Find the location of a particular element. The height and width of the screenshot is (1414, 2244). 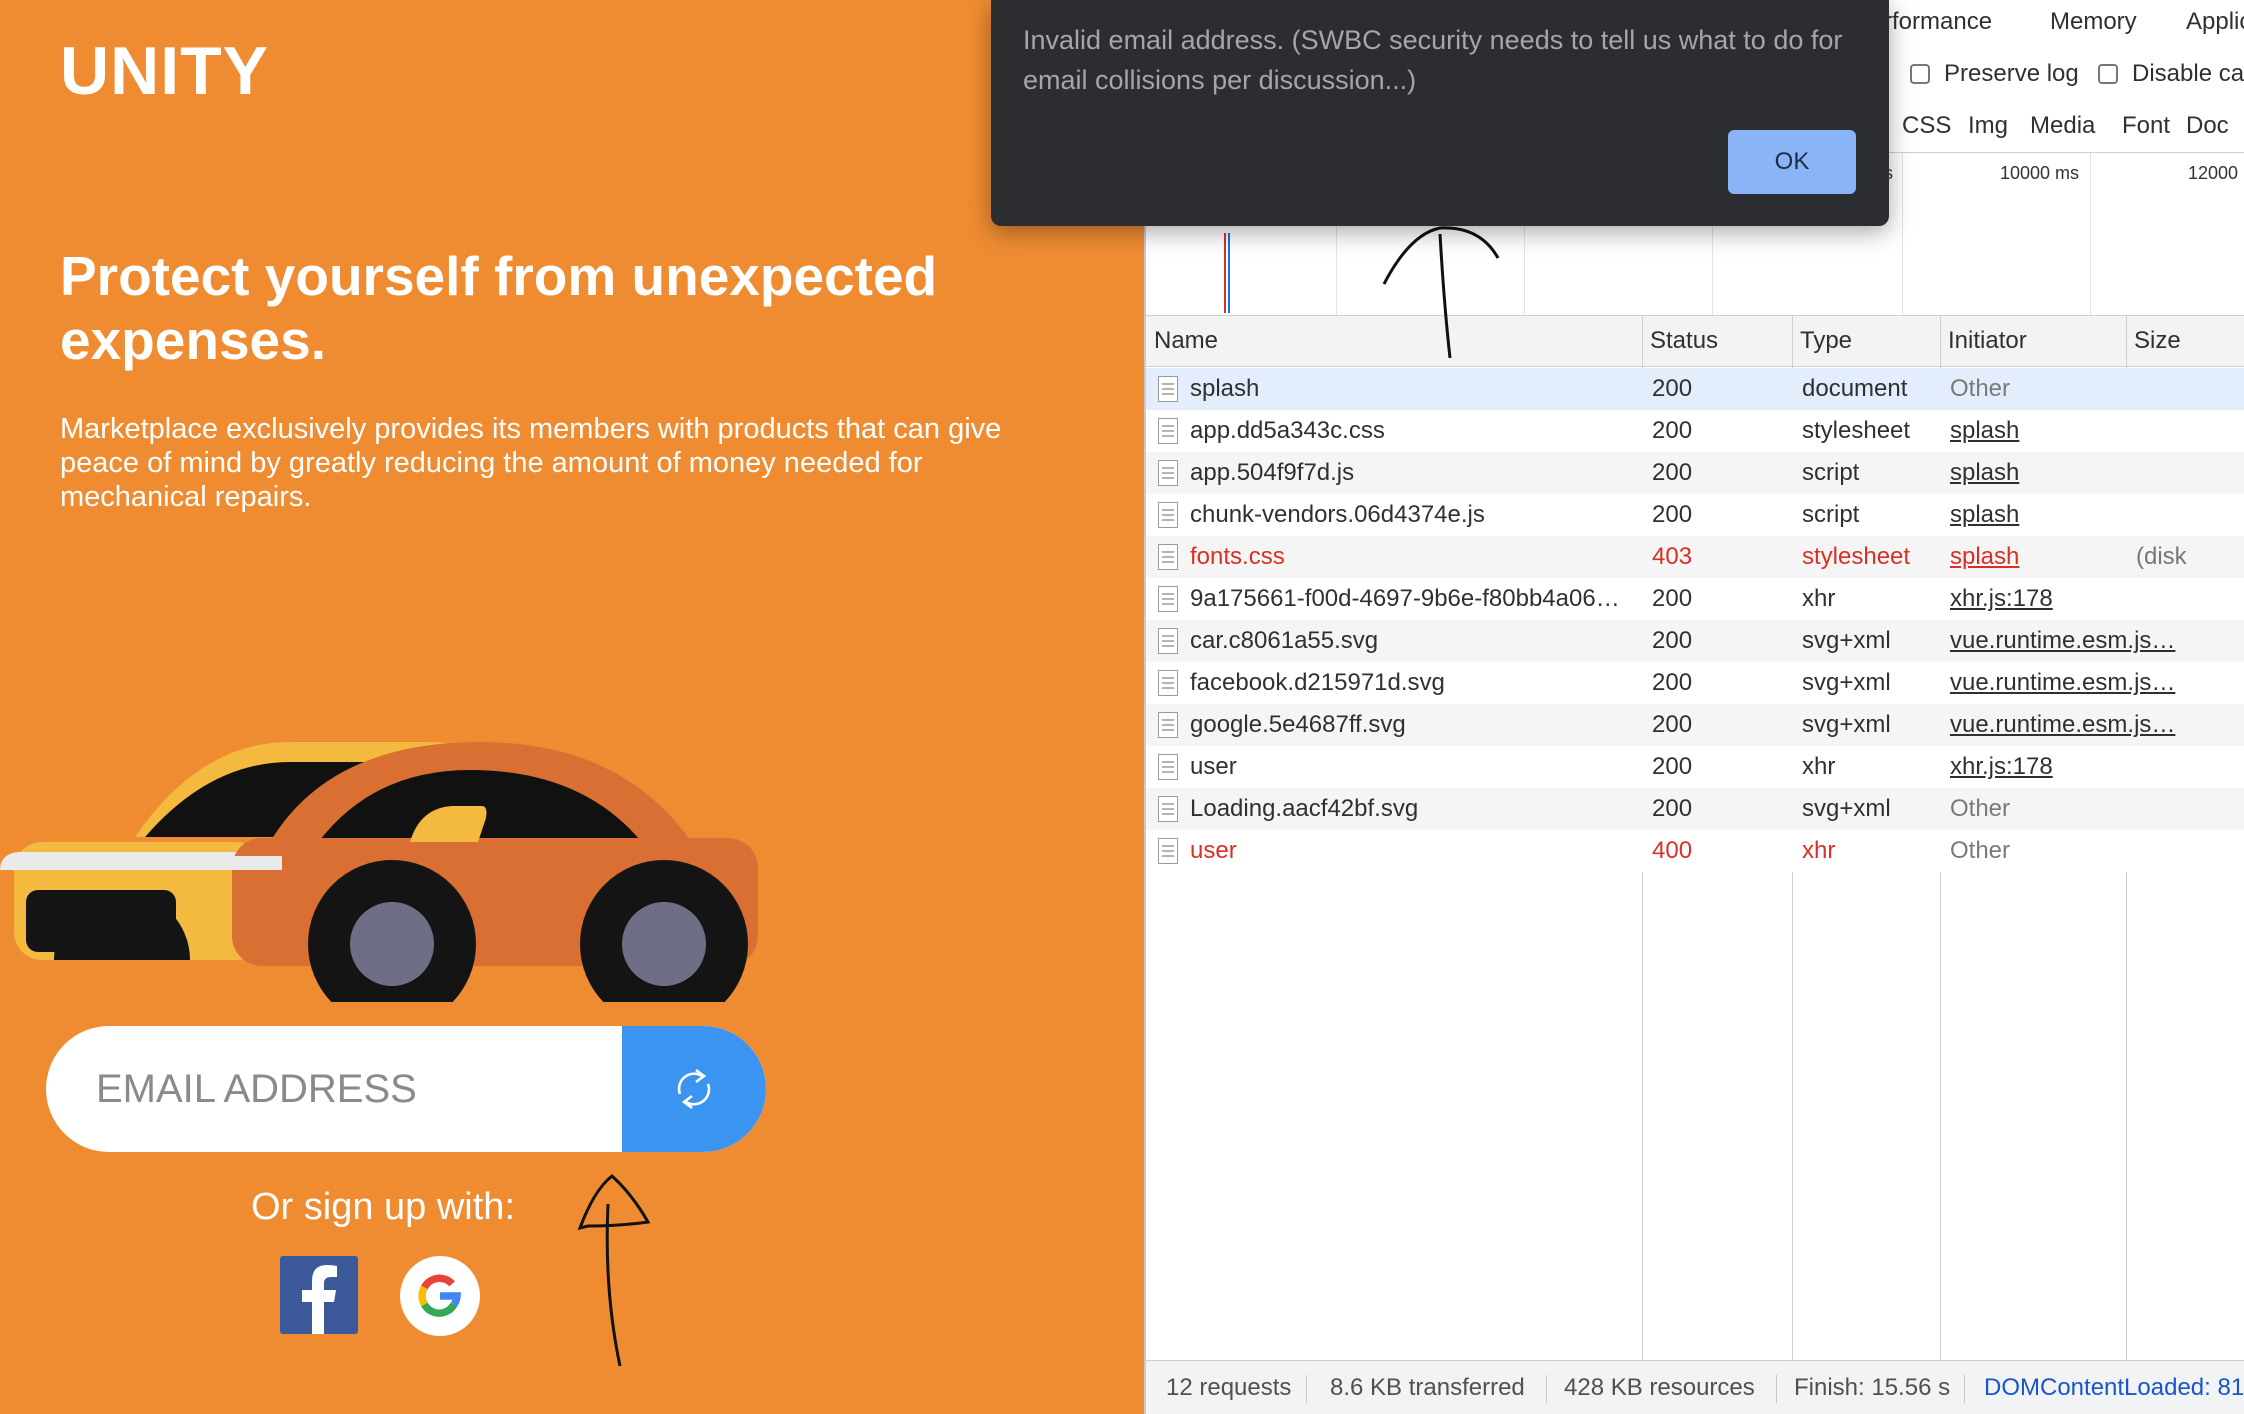

request-count: 12 requests is located at coordinates (1229, 1387).